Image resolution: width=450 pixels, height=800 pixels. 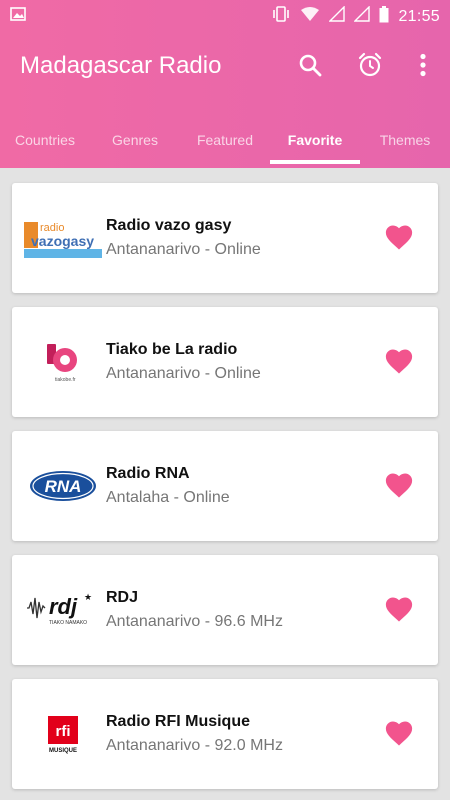 I want to click on station-card: RNA Radio RNA Antalaha - Online, so click(x=225, y=486).